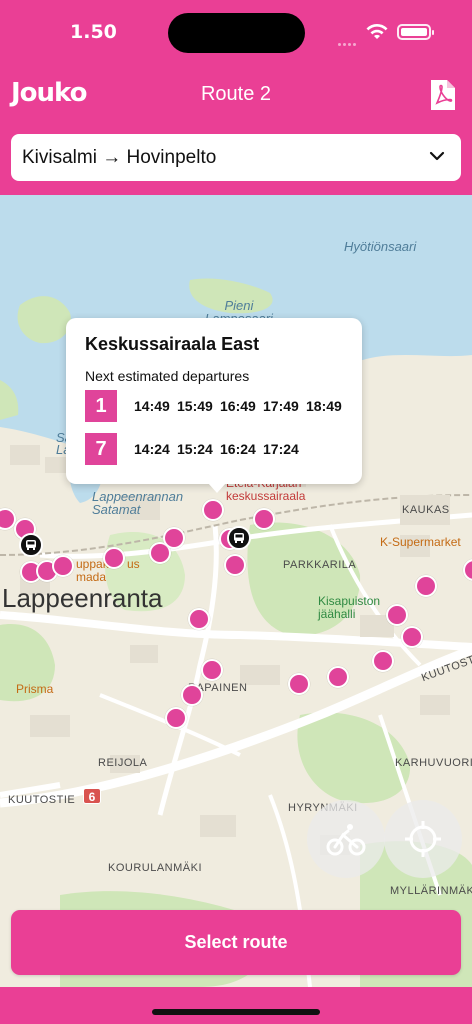  What do you see at coordinates (42, 800) in the screenshot?
I see `map-label-kuutostie-left: KUUTOSTIE` at bounding box center [42, 800].